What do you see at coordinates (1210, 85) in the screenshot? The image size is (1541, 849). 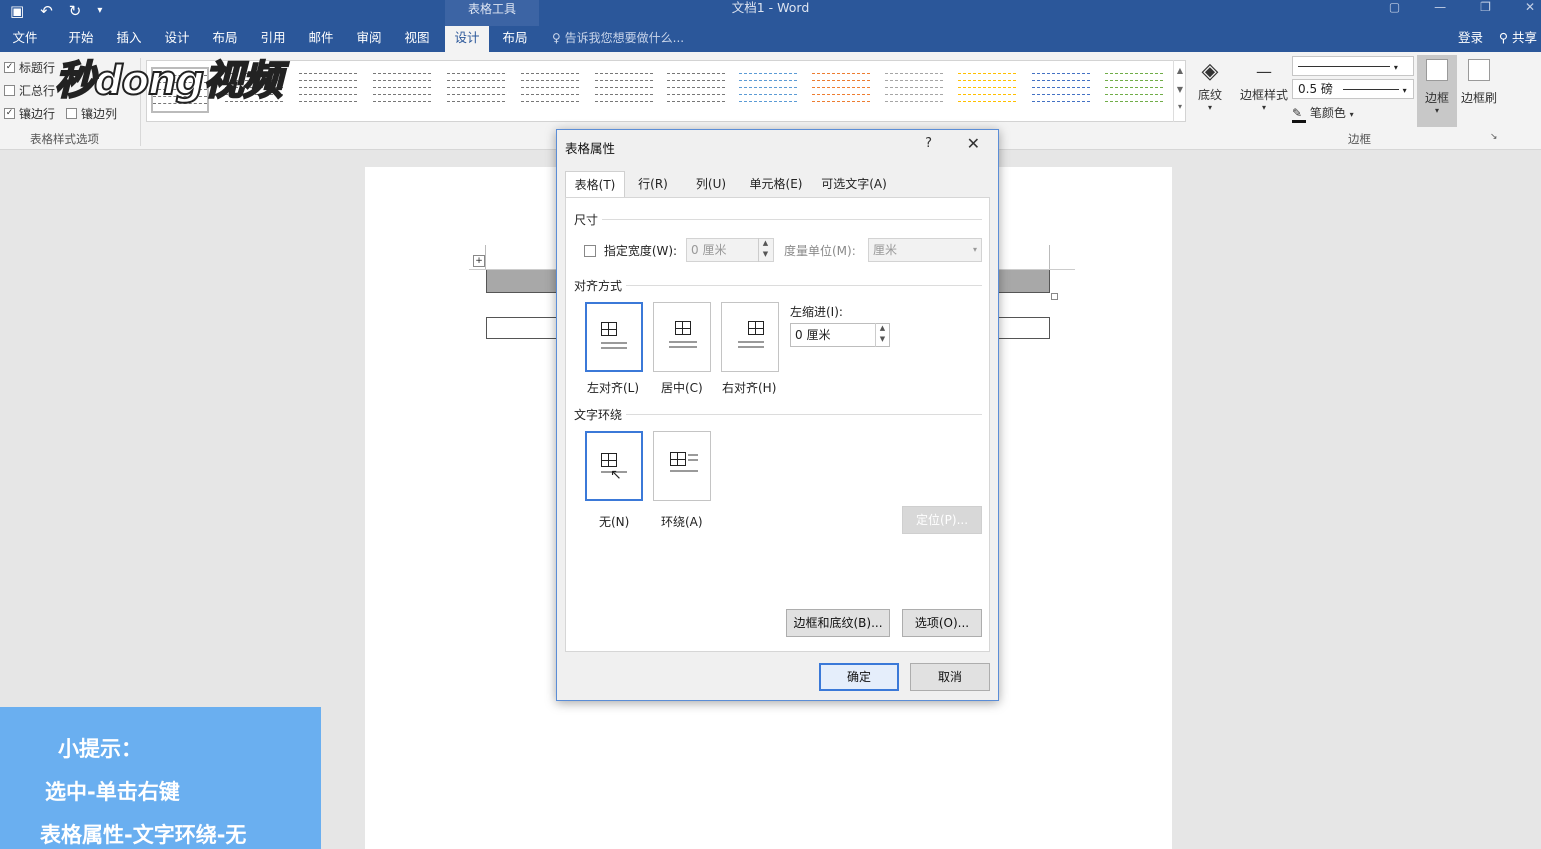 I see `shading-button: ◈ 底纹 ▾` at bounding box center [1210, 85].